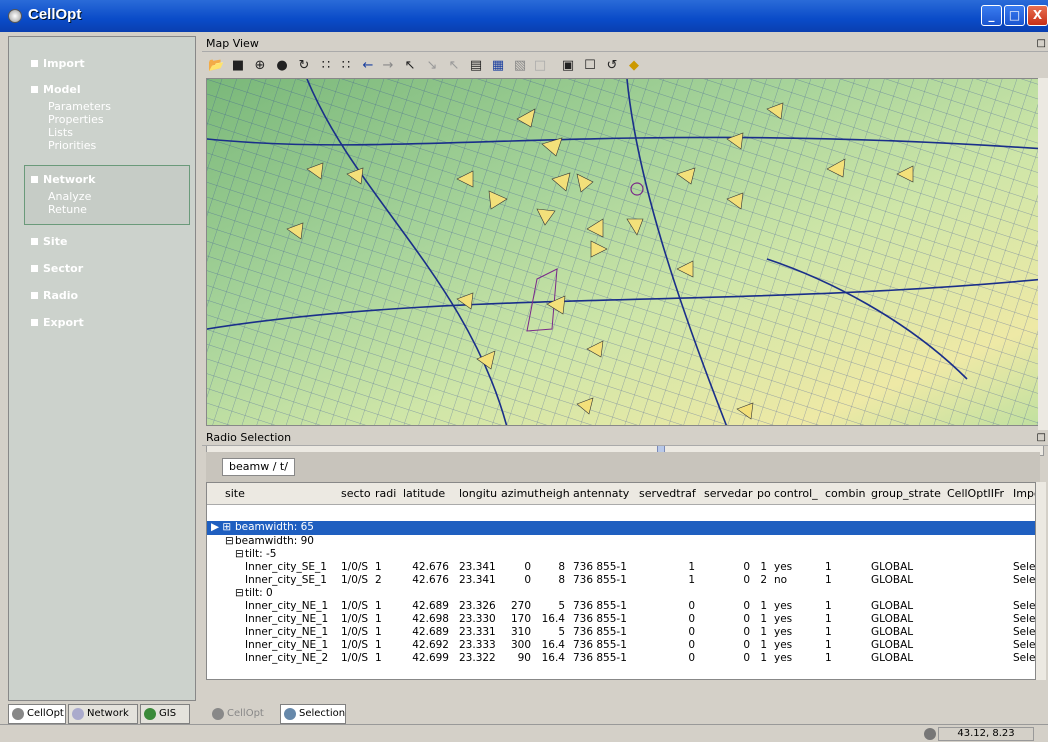 This screenshot has width=1048, height=742. What do you see at coordinates (260, 66) in the screenshot?
I see `zoom-icon: ⊕` at bounding box center [260, 66].